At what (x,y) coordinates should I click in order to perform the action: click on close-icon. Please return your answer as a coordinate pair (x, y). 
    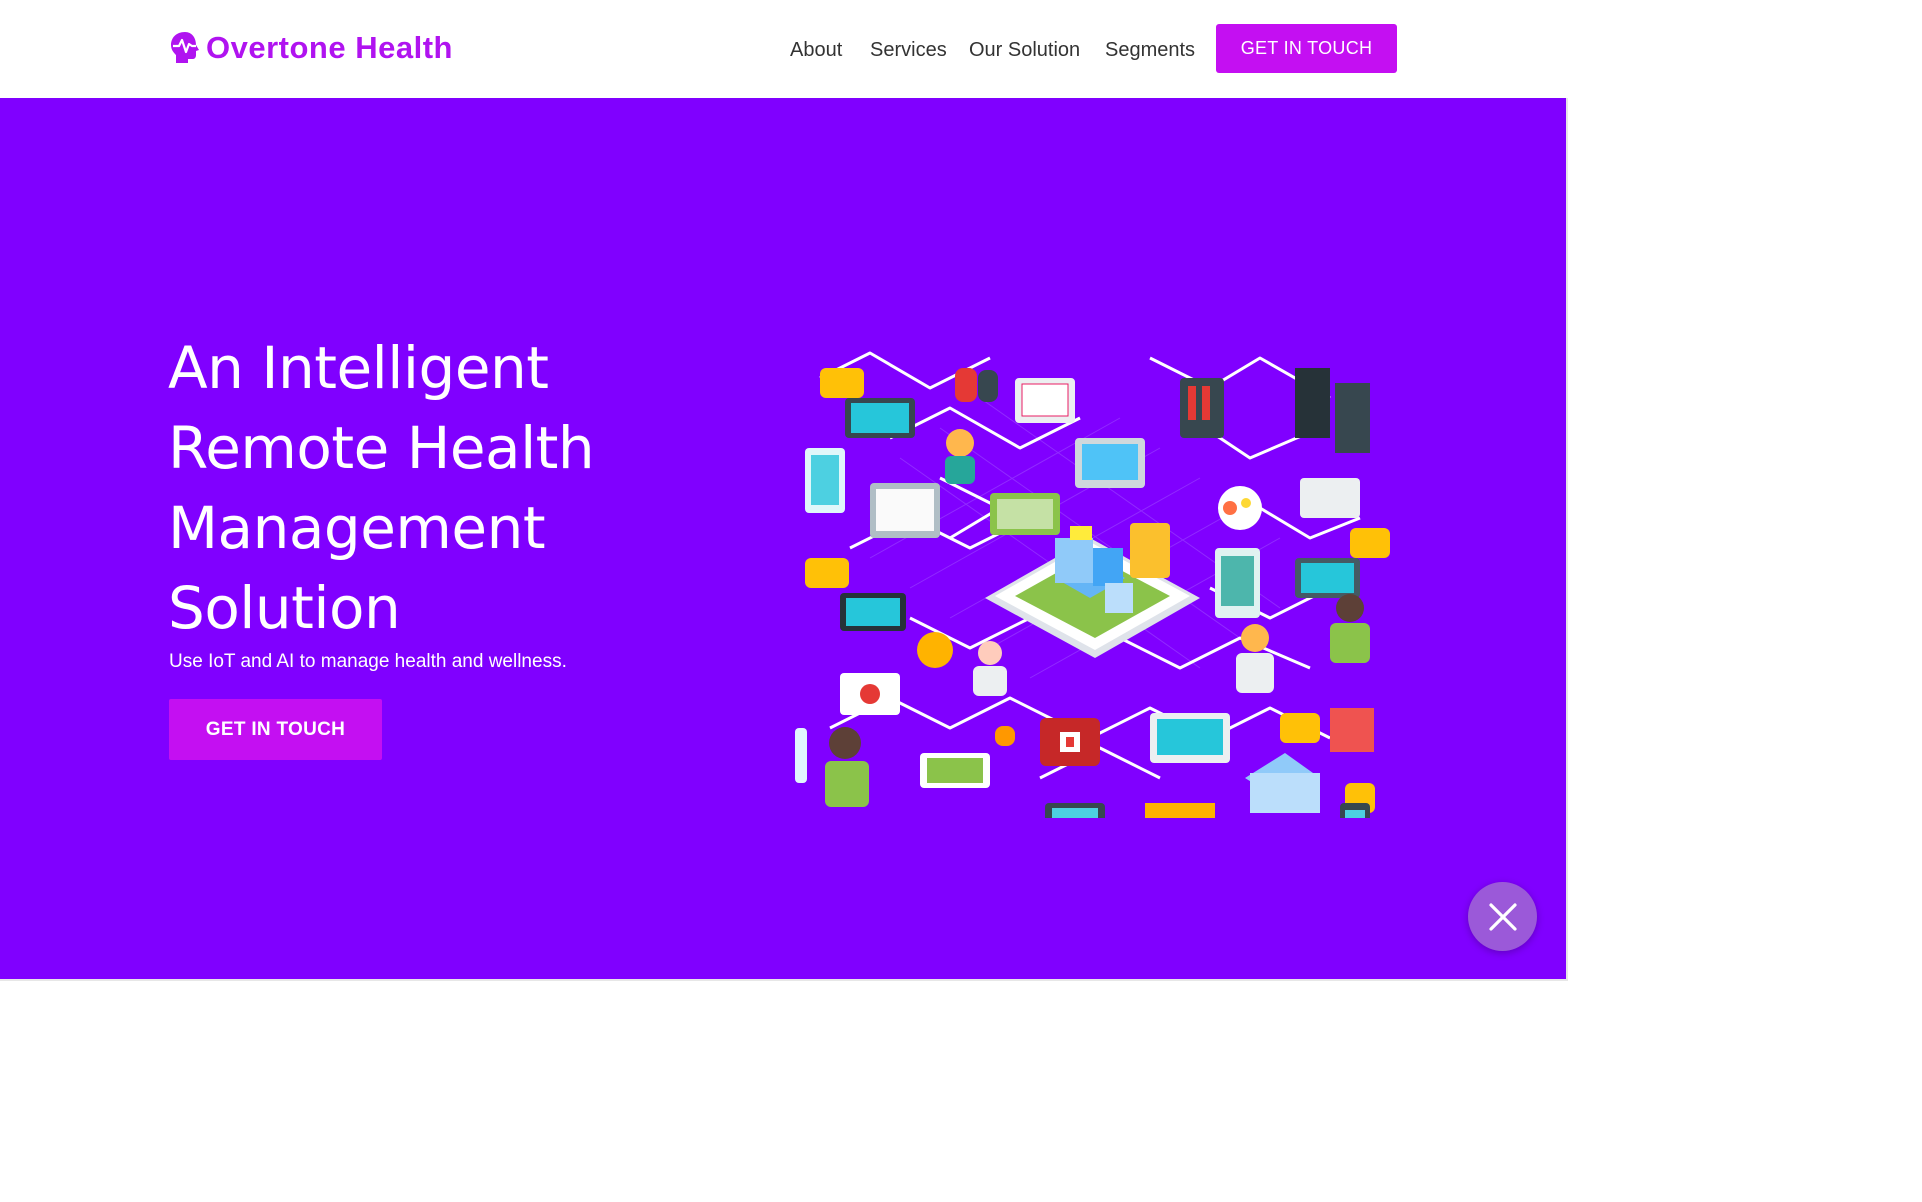
    Looking at the image, I should click on (1502, 916).